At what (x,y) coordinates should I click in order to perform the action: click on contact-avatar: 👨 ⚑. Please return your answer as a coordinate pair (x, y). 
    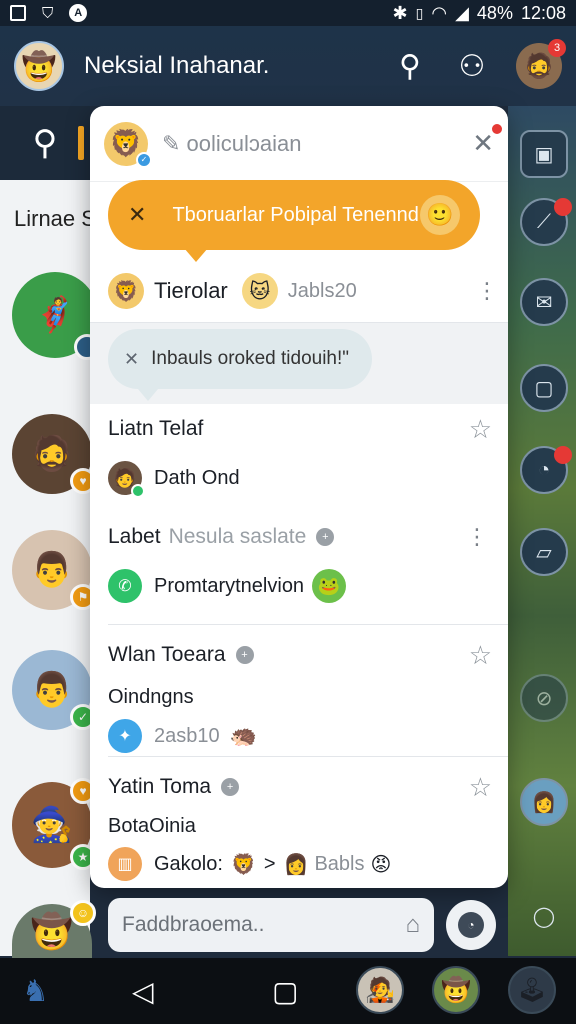
    Looking at the image, I should click on (54, 570).